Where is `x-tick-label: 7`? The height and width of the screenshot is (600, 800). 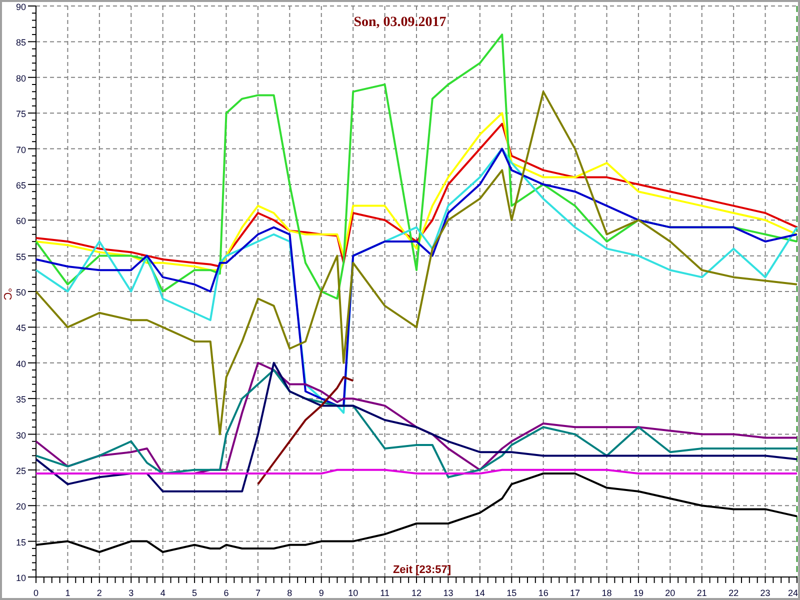
x-tick-label: 7 is located at coordinates (257, 593).